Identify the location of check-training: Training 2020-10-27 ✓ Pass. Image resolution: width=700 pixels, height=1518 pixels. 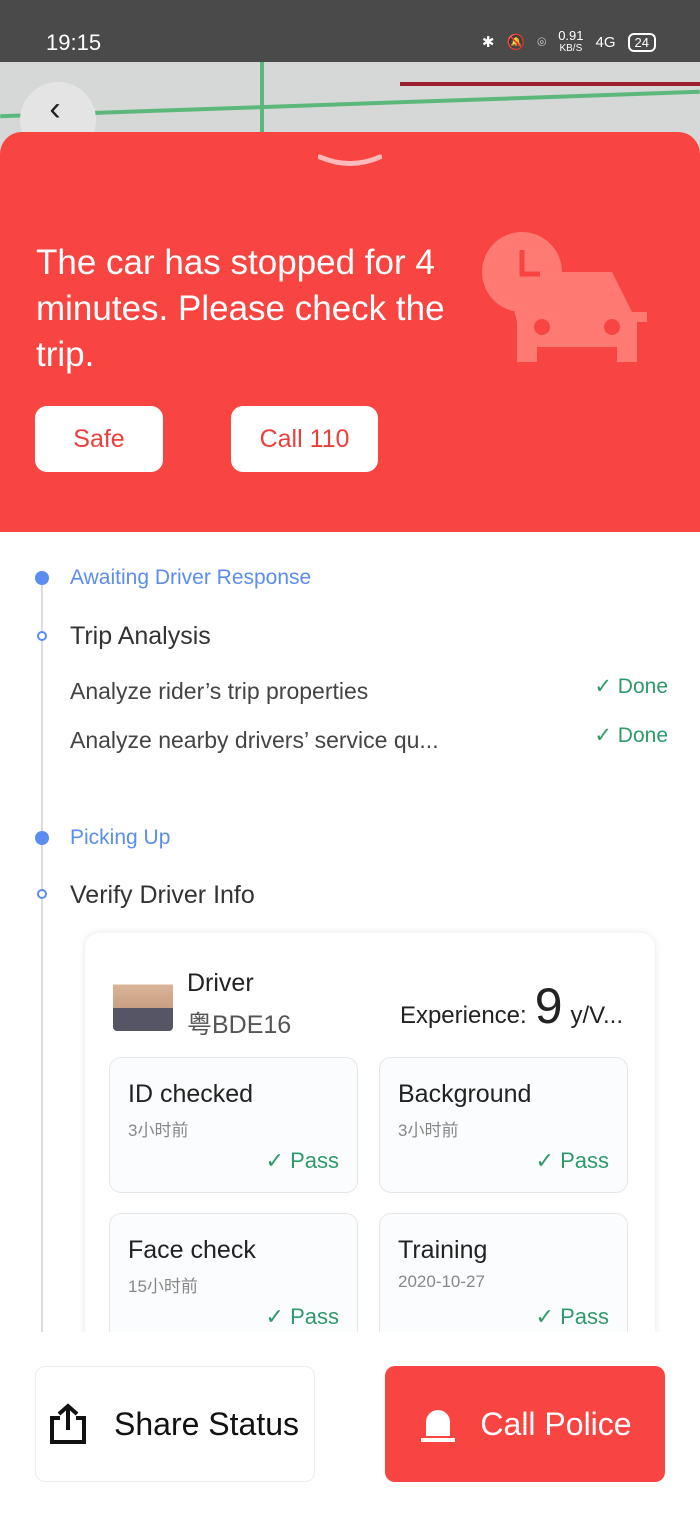
(503, 1281).